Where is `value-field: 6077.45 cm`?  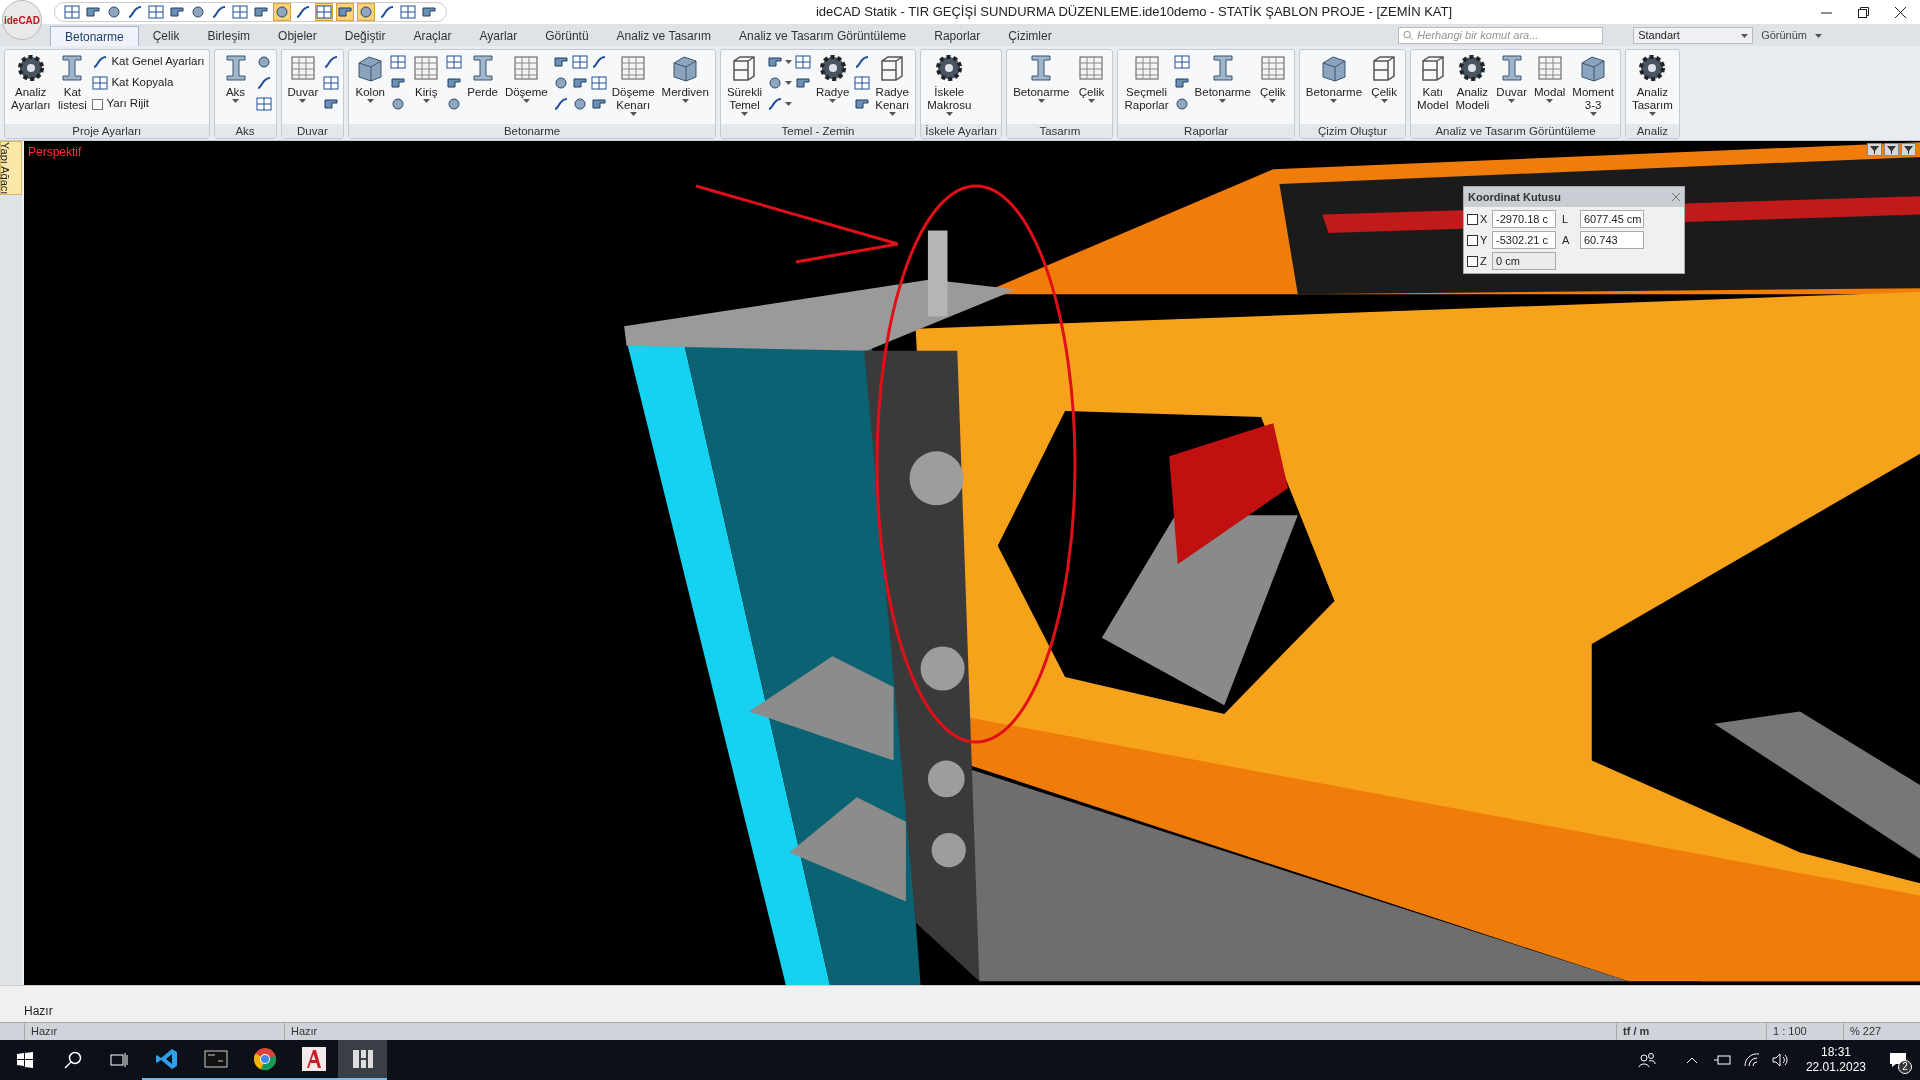
value-field: 6077.45 cm is located at coordinates (1612, 219).